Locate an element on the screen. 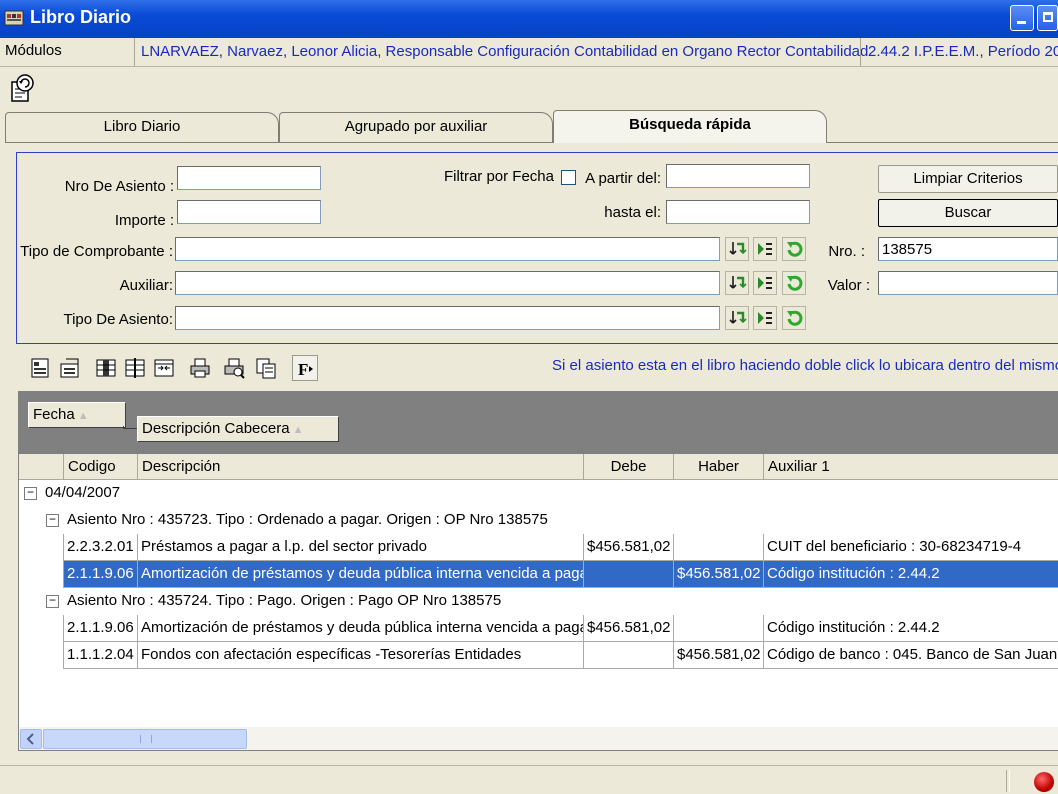 This screenshot has height=794, width=1058. buscar-button: Buscar is located at coordinates (968, 213).